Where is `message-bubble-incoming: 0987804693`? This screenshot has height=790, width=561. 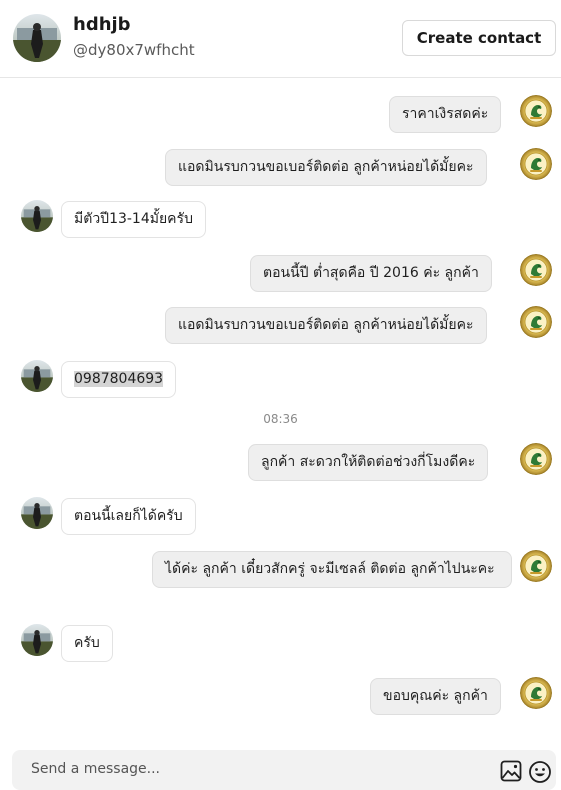 message-bubble-incoming: 0987804693 is located at coordinates (119, 379).